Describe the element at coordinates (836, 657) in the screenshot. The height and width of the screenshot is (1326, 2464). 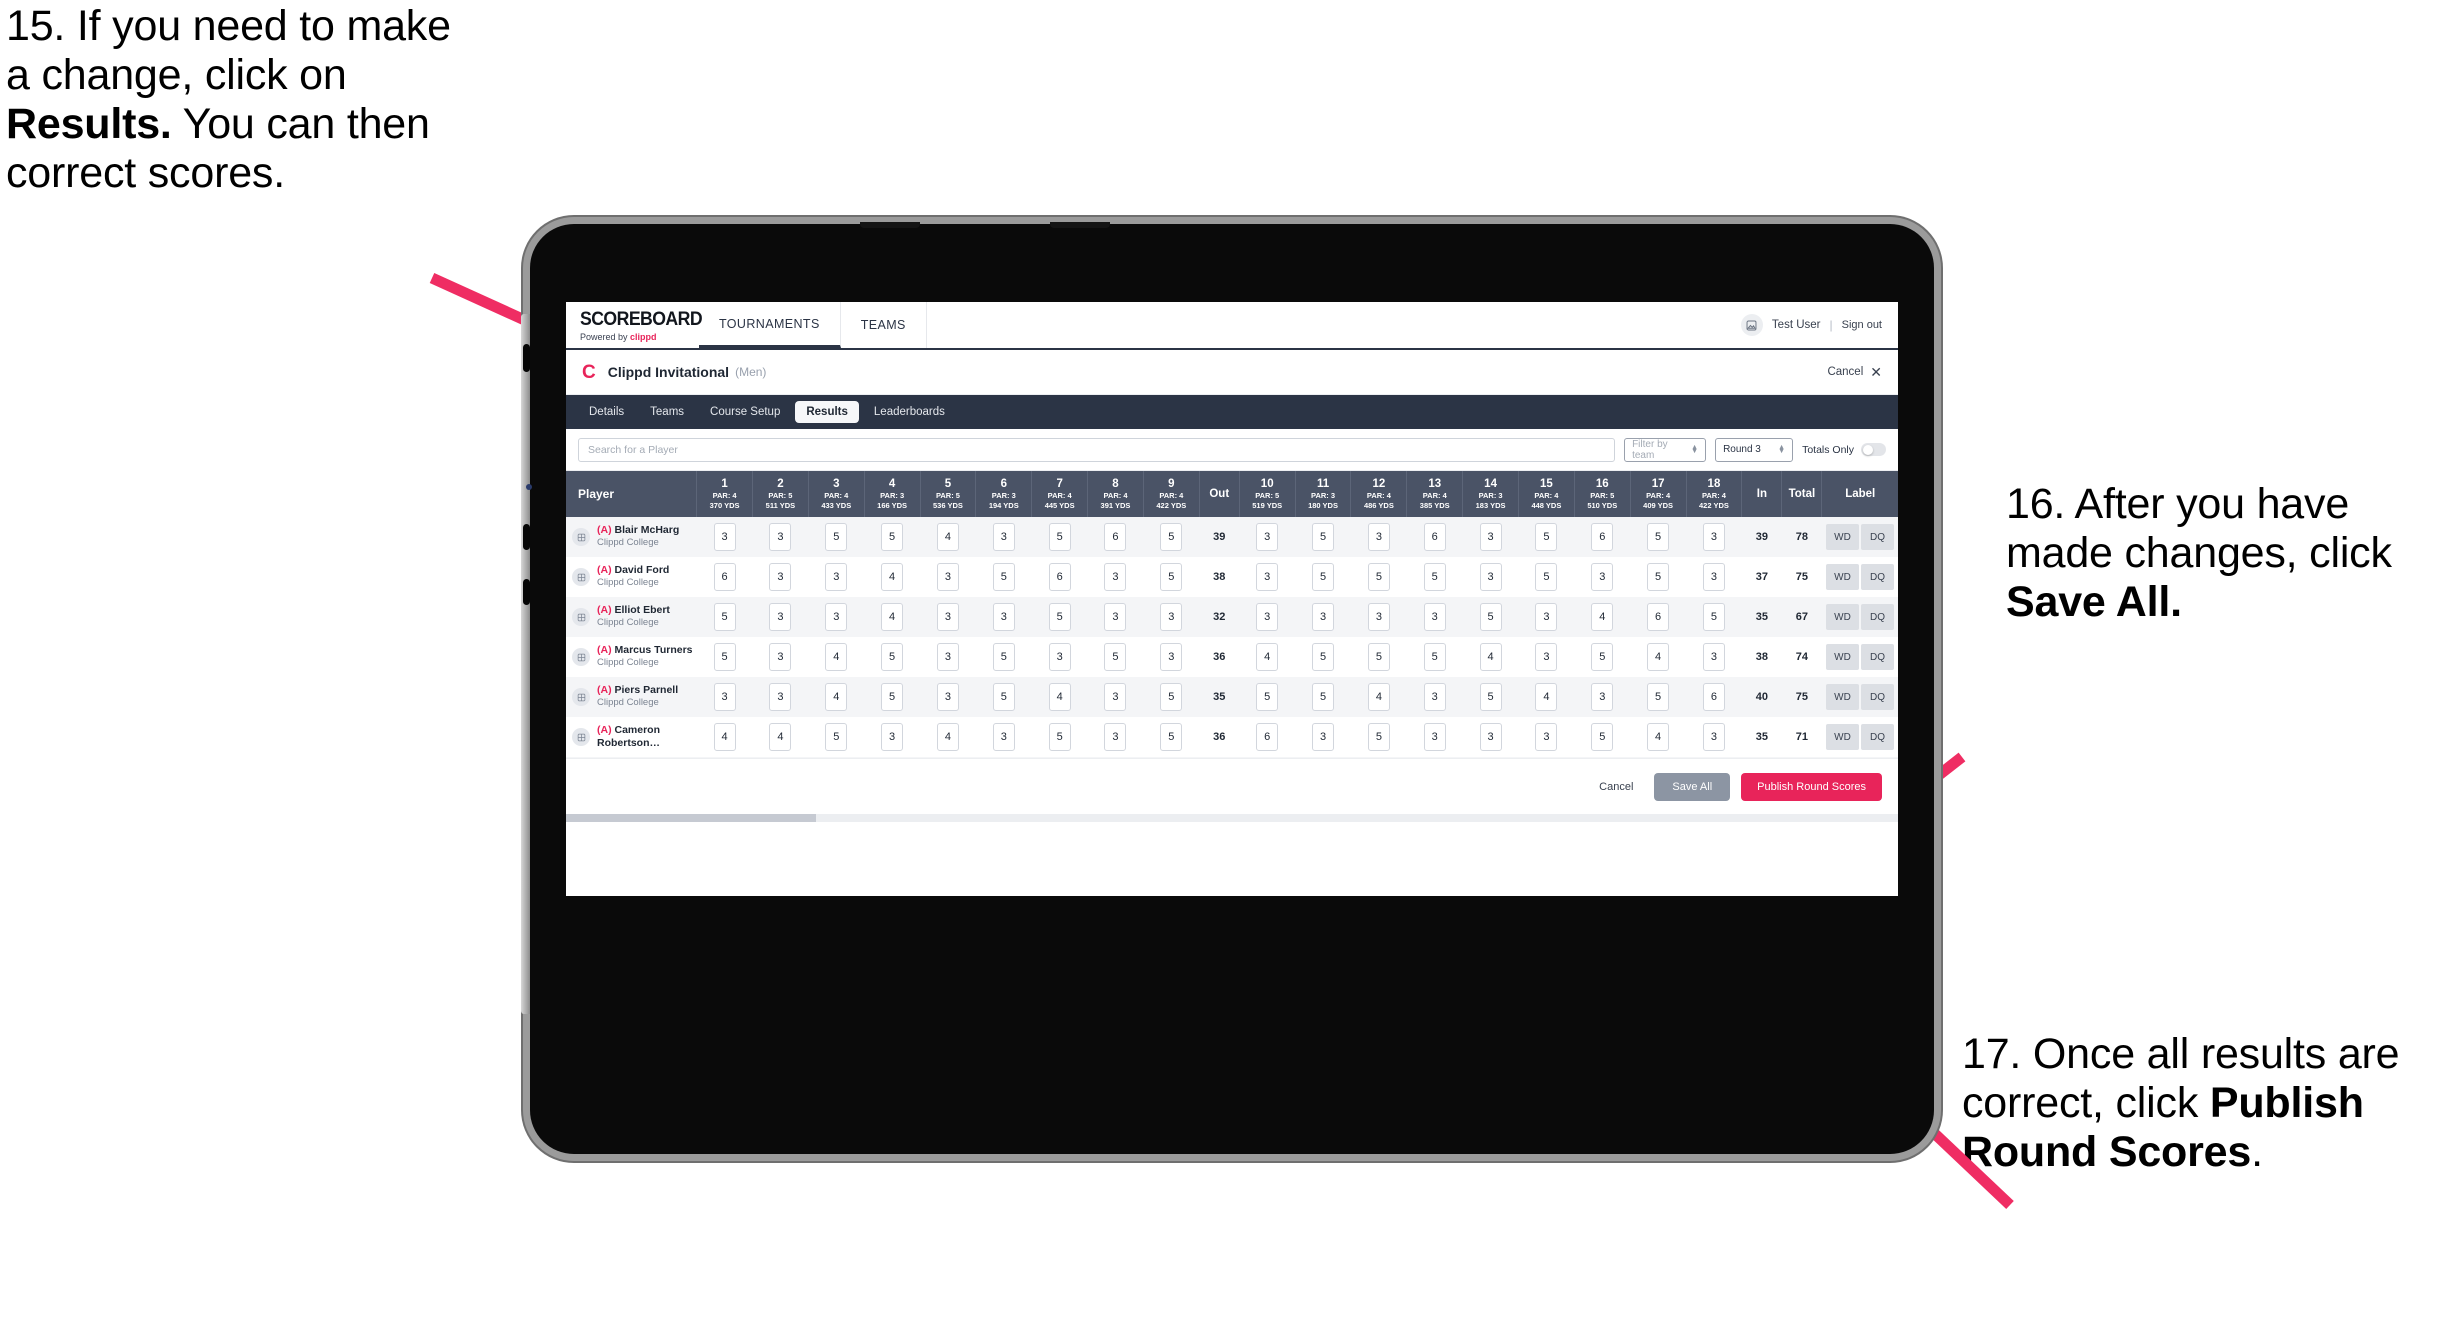
I see `score-cell-hole-3: 4` at that location.